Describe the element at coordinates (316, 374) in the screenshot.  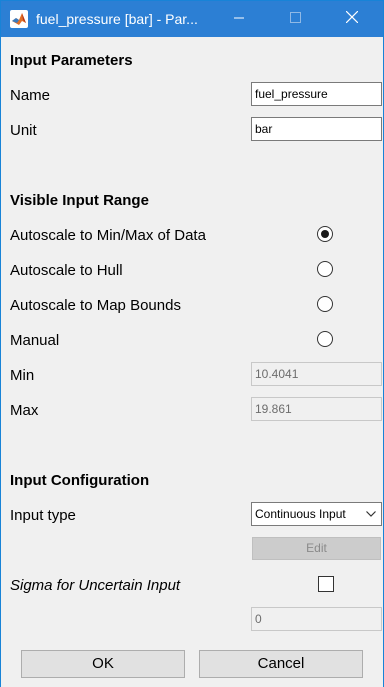
I see `min-field: 10.4041` at that location.